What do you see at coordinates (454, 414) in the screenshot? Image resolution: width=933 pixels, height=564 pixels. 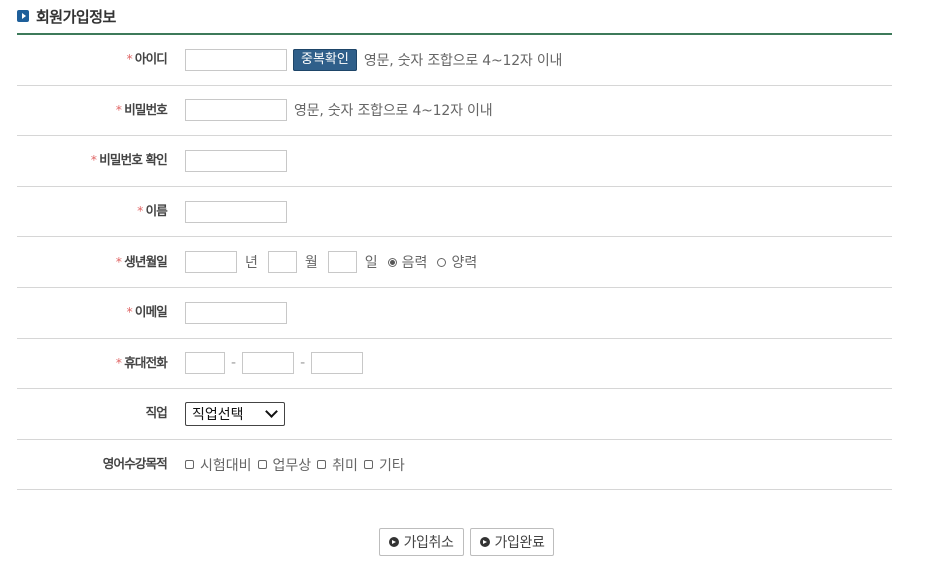 I see `row-job: 직업 직업선택` at bounding box center [454, 414].